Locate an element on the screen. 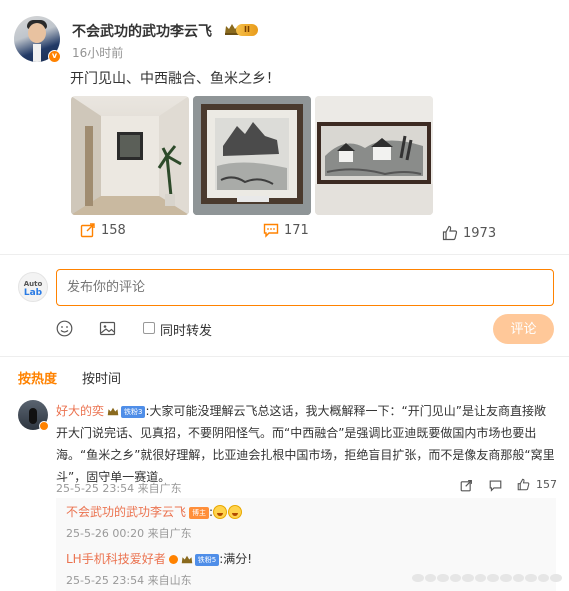 The image size is (569, 591). comment-input is located at coordinates (305, 287).